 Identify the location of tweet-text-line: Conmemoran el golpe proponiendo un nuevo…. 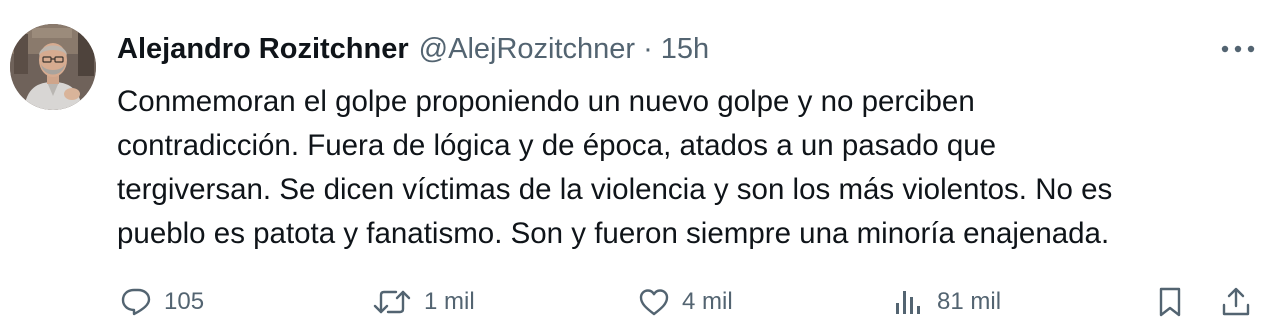
(546, 101).